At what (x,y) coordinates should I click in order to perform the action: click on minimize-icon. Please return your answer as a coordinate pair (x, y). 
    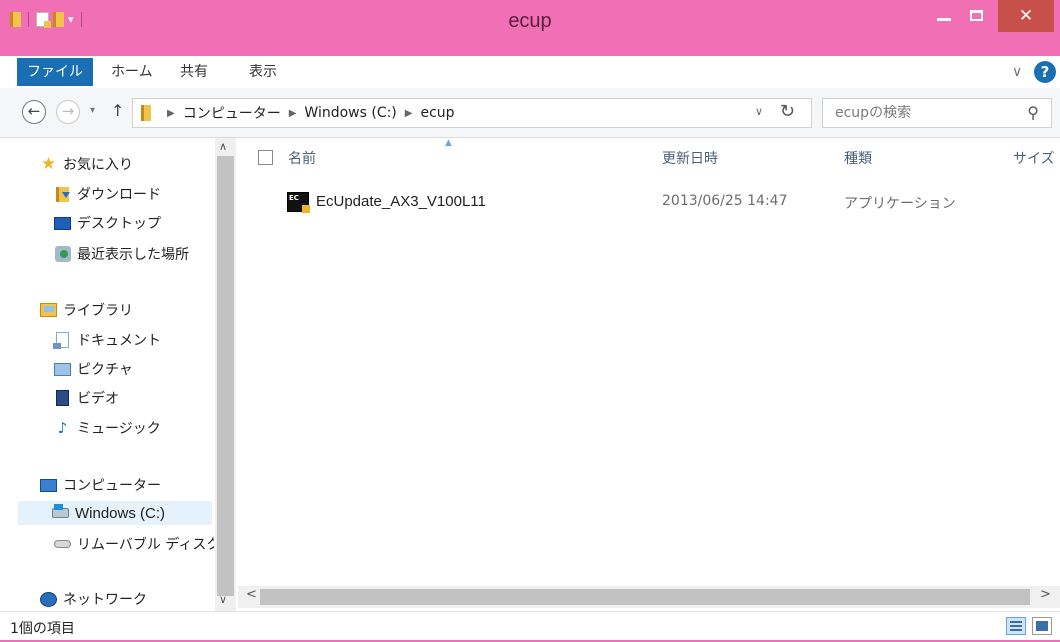
    Looking at the image, I should click on (944, 19).